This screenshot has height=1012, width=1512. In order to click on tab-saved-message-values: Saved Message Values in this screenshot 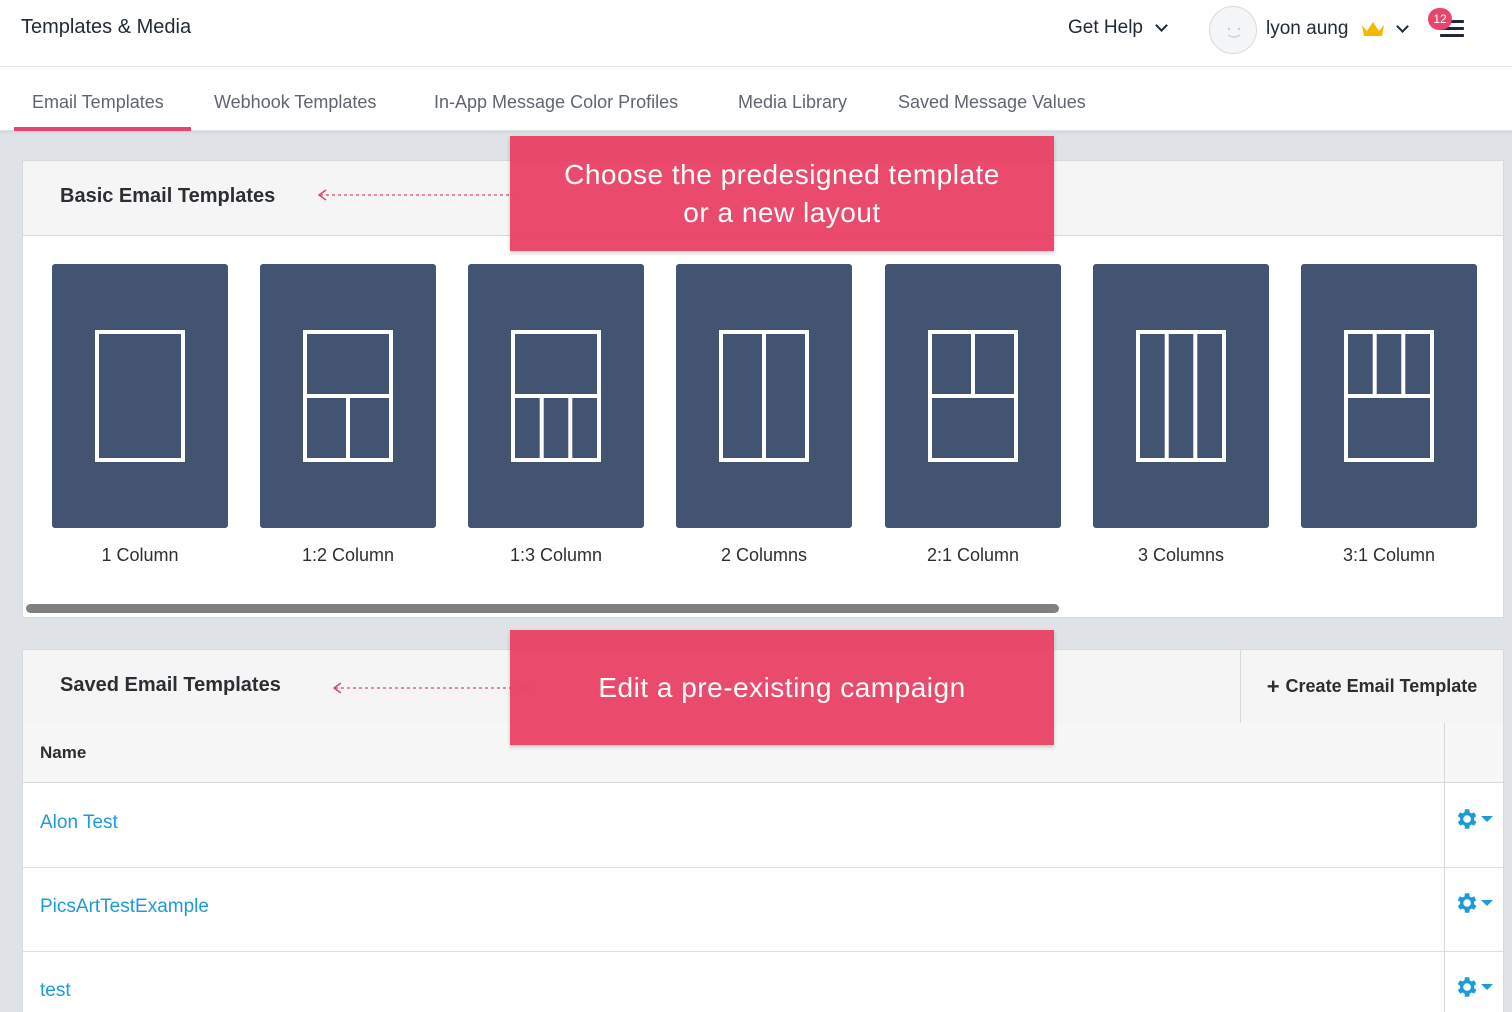, I will do `click(992, 102)`.